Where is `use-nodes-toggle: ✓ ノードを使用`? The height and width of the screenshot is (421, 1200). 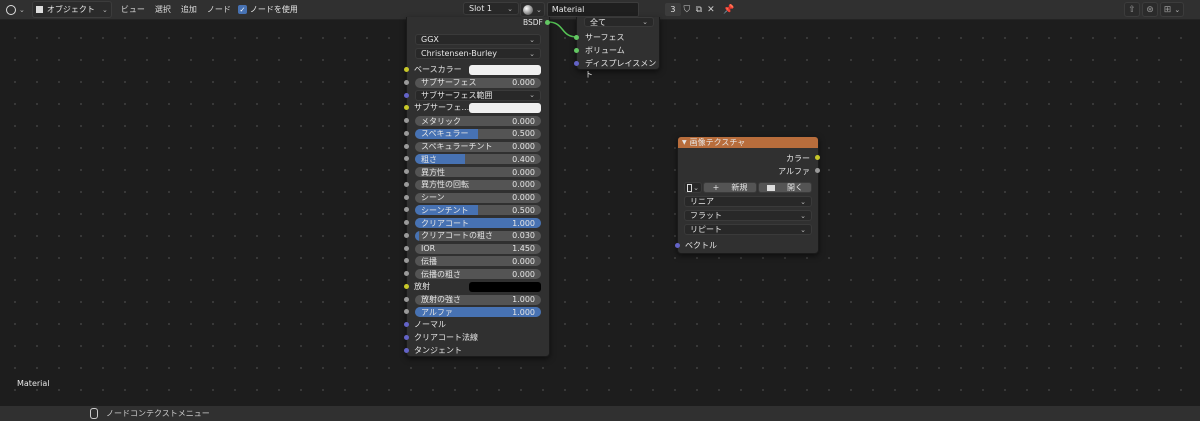 use-nodes-toggle: ✓ ノードを使用 is located at coordinates (267, 9).